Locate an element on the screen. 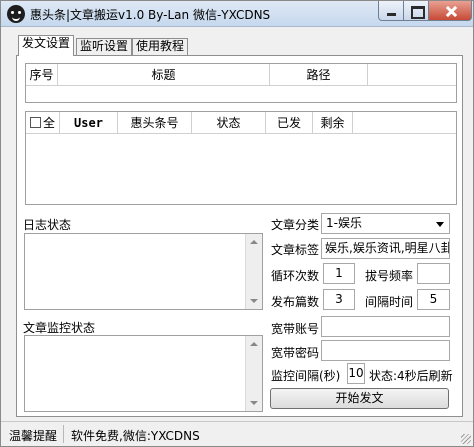  chevron-down-icon is located at coordinates (440, 224).